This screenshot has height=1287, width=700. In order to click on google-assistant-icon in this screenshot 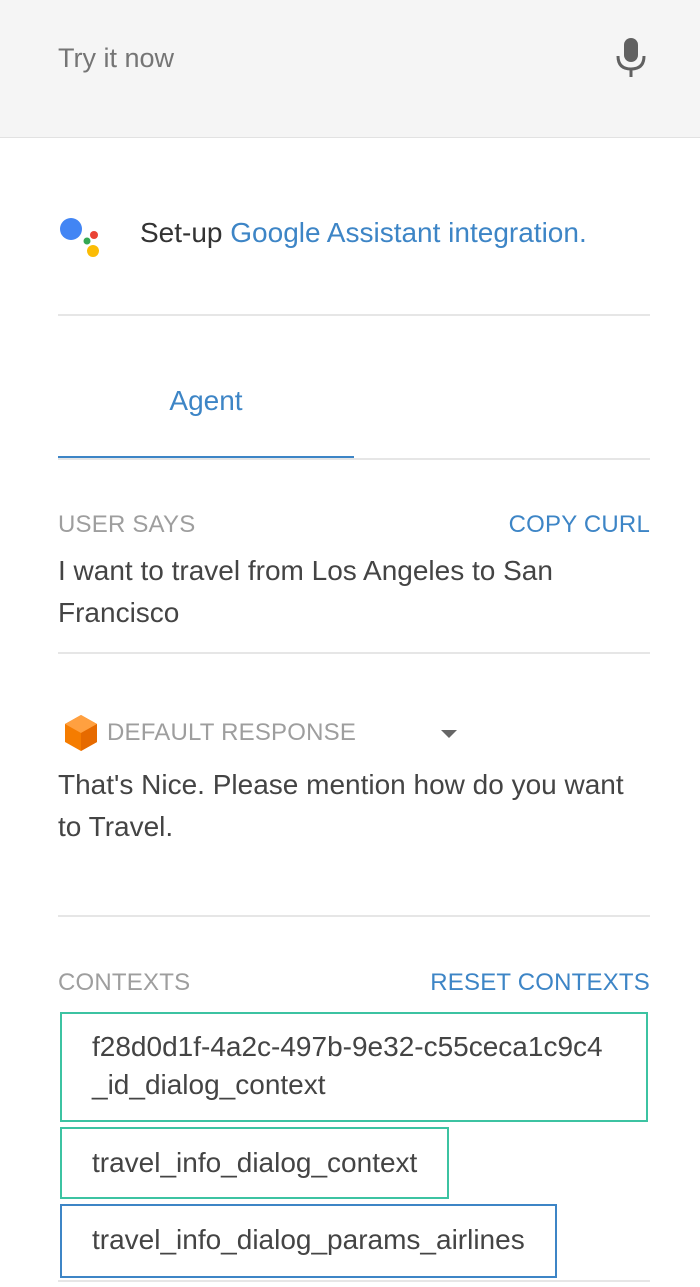, I will do `click(83, 238)`.